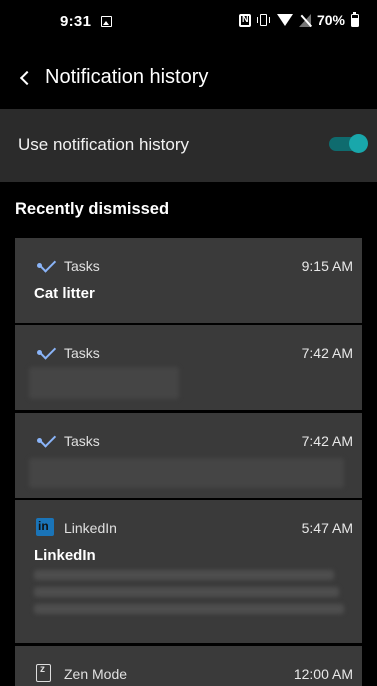  I want to click on back-arrow-icon, so click(26, 77).